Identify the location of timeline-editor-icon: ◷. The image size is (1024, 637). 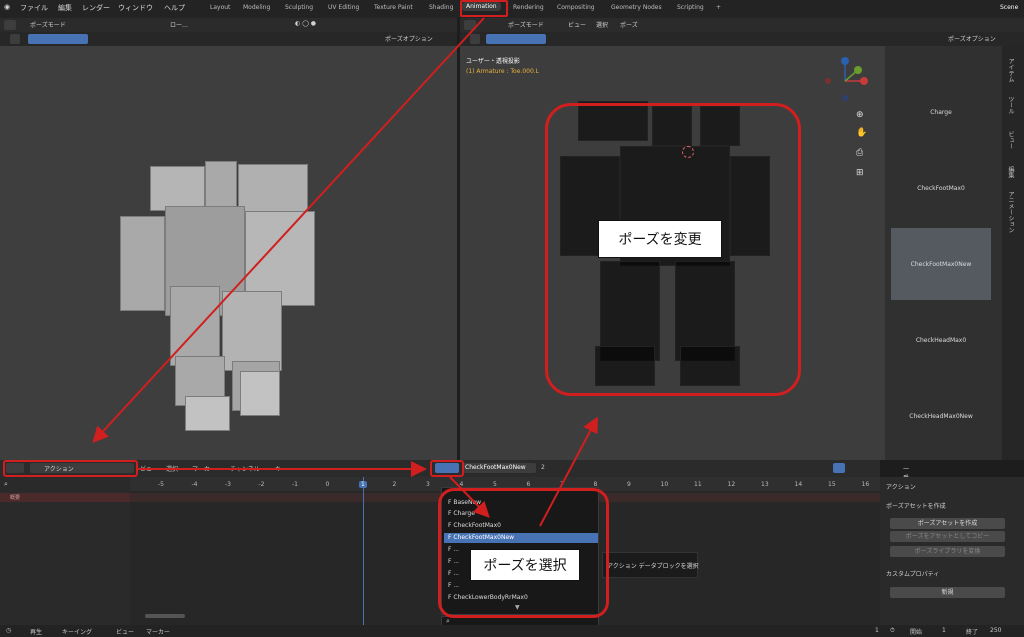
(8, 630).